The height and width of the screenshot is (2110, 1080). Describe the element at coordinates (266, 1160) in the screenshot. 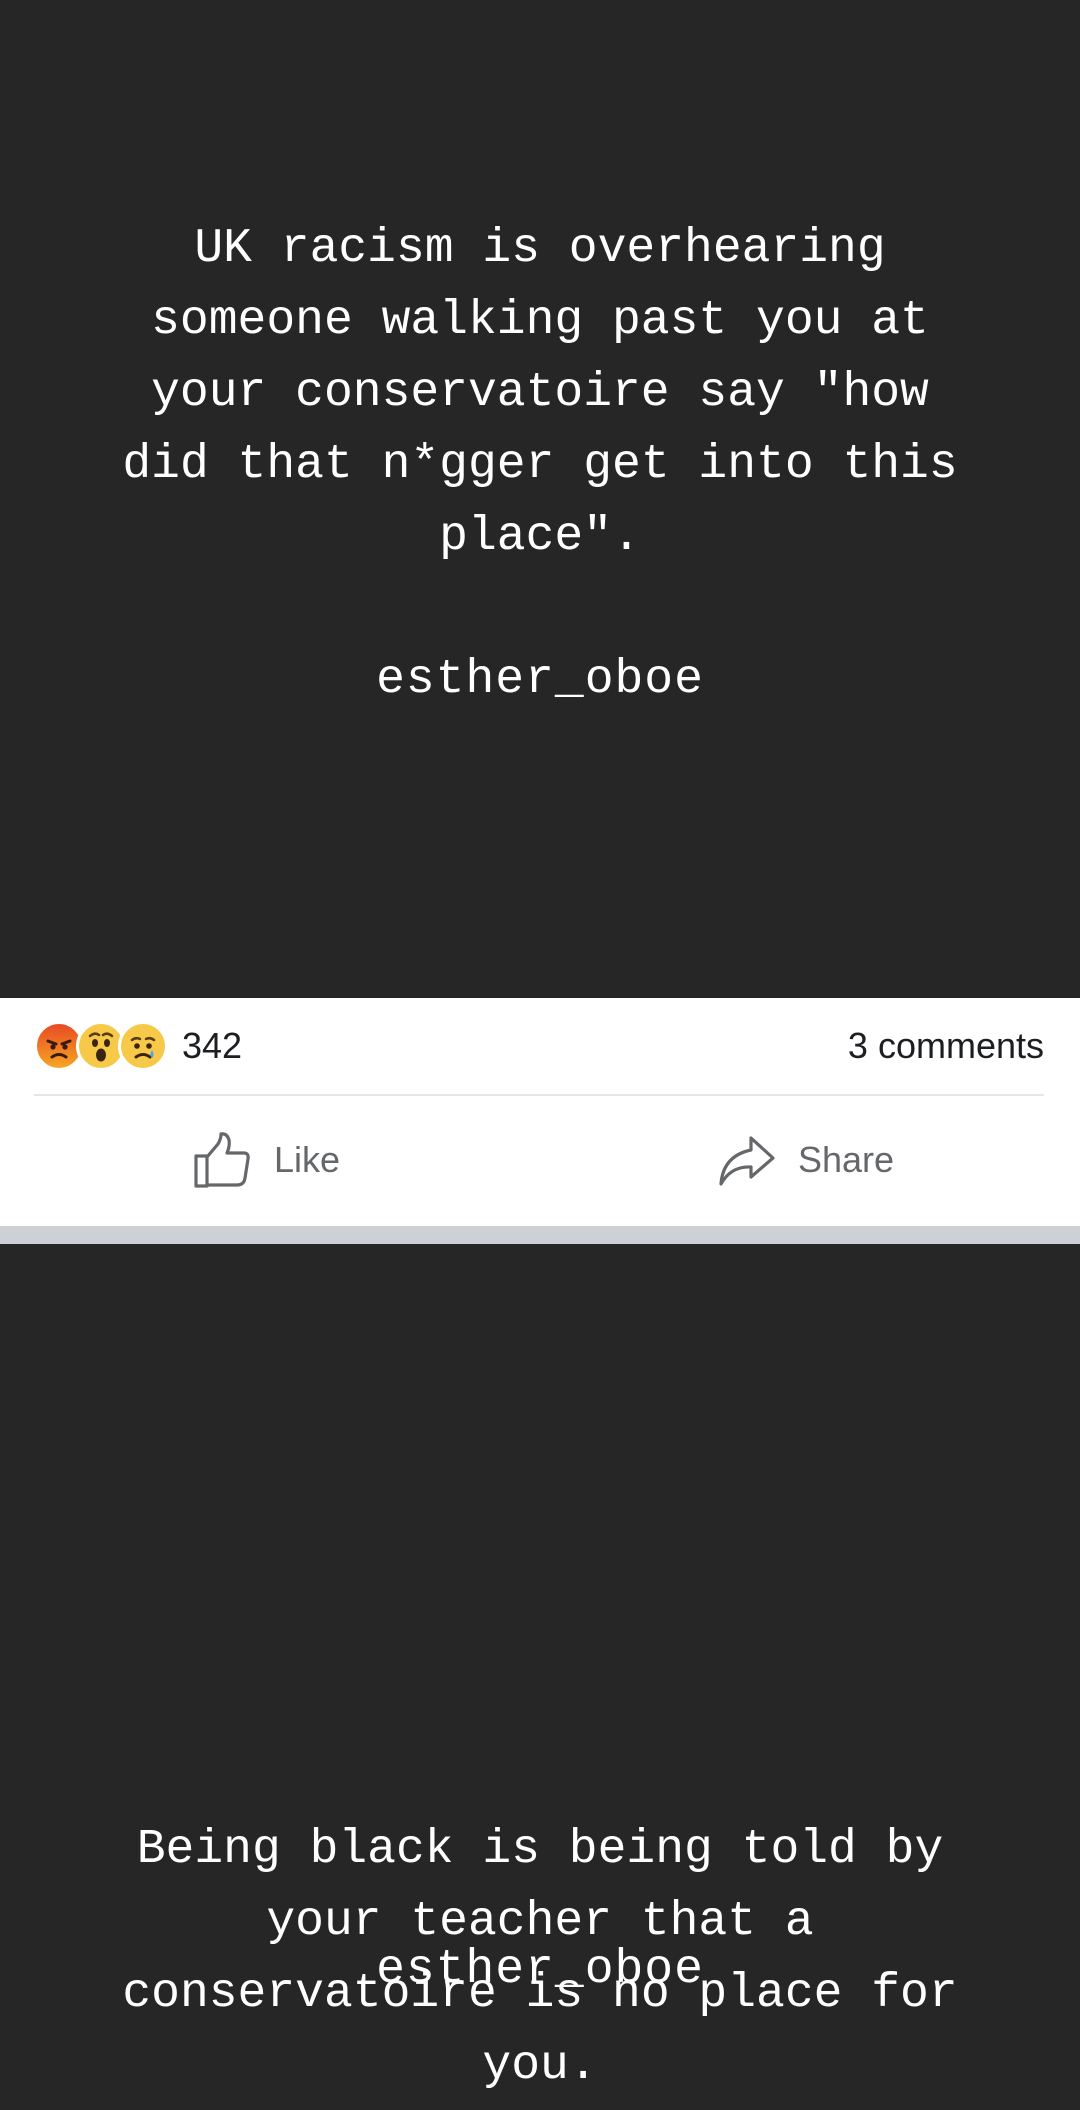

I see `like-button: Like` at that location.